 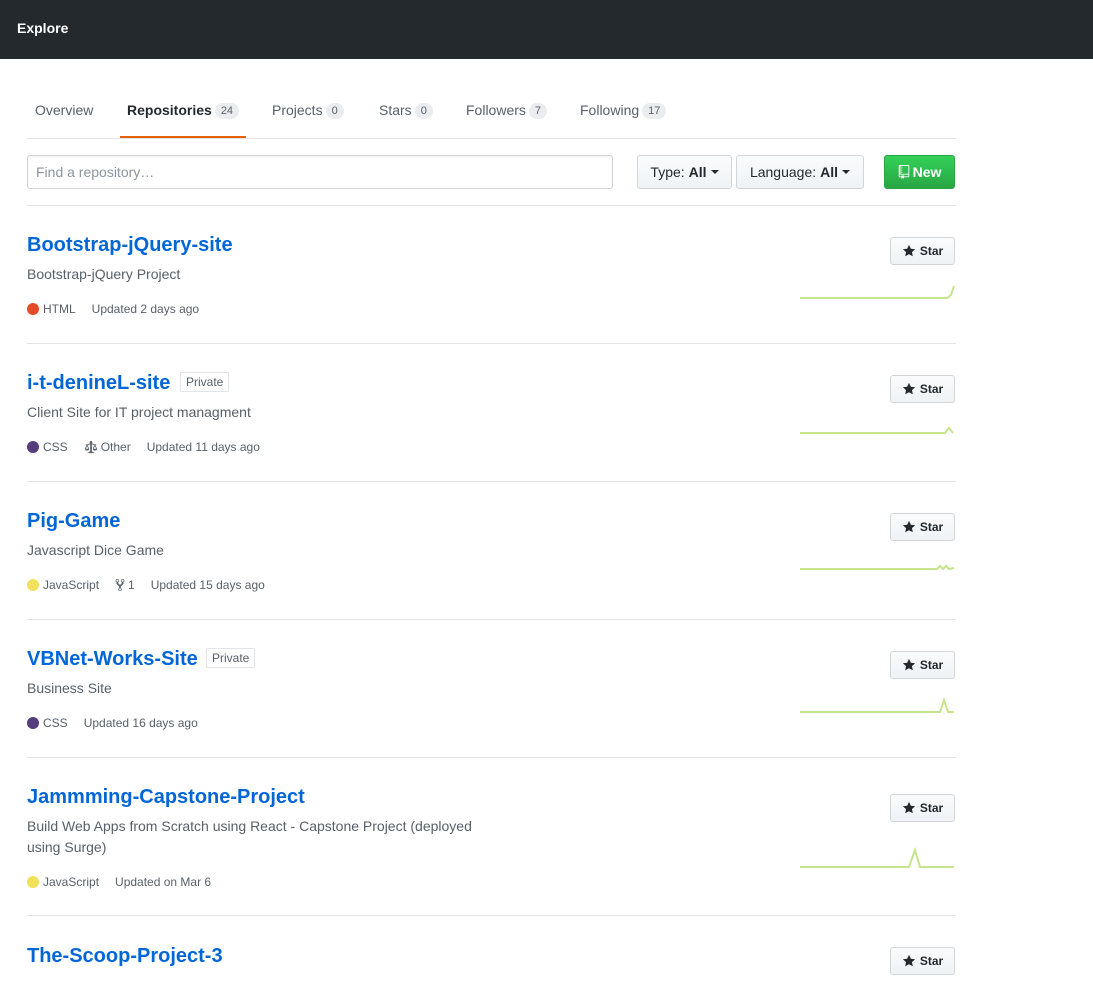 I want to click on type-filter-value: All, so click(x=697, y=172).